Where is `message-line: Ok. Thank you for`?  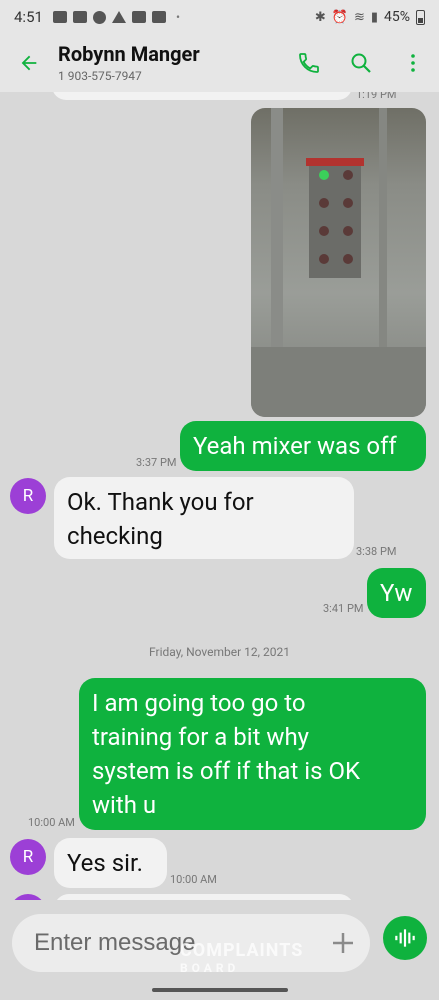 message-line: Ok. Thank you for is located at coordinates (160, 502).